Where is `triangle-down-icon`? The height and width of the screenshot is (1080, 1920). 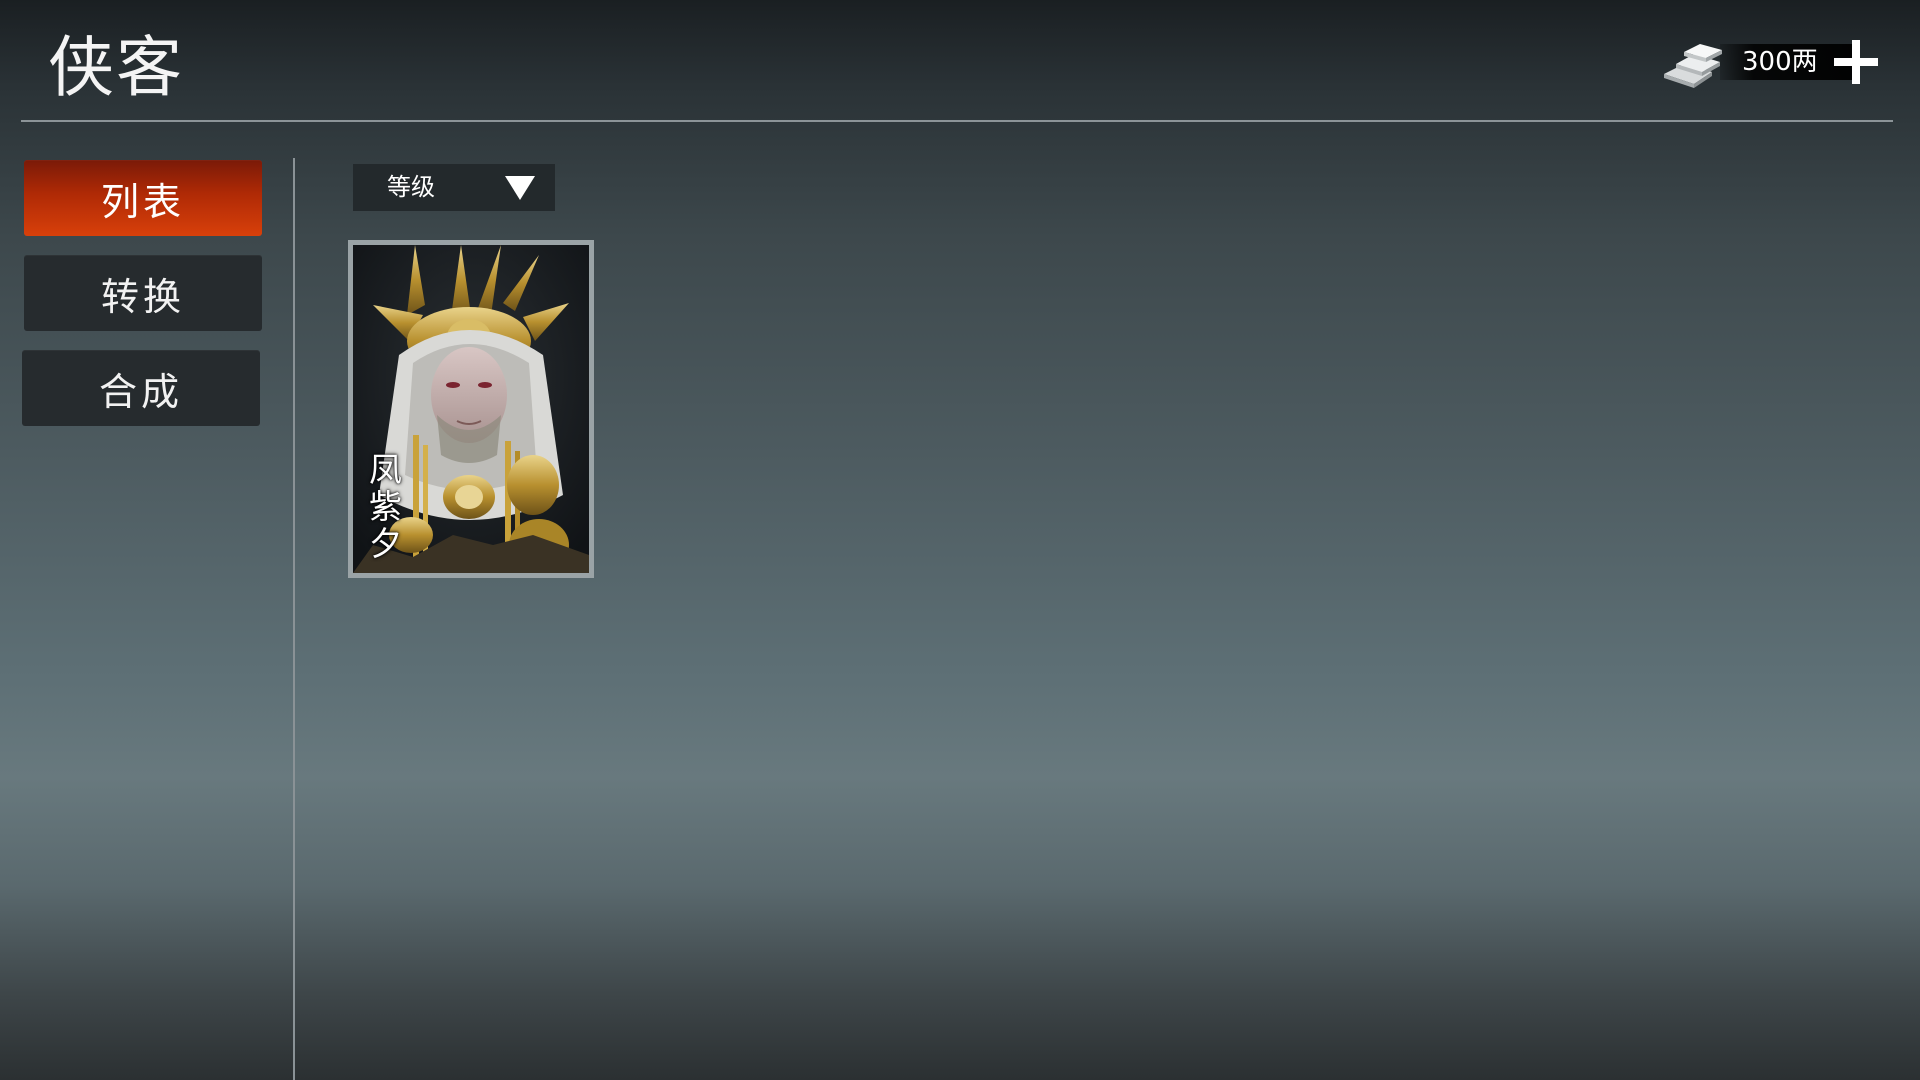 triangle-down-icon is located at coordinates (520, 188).